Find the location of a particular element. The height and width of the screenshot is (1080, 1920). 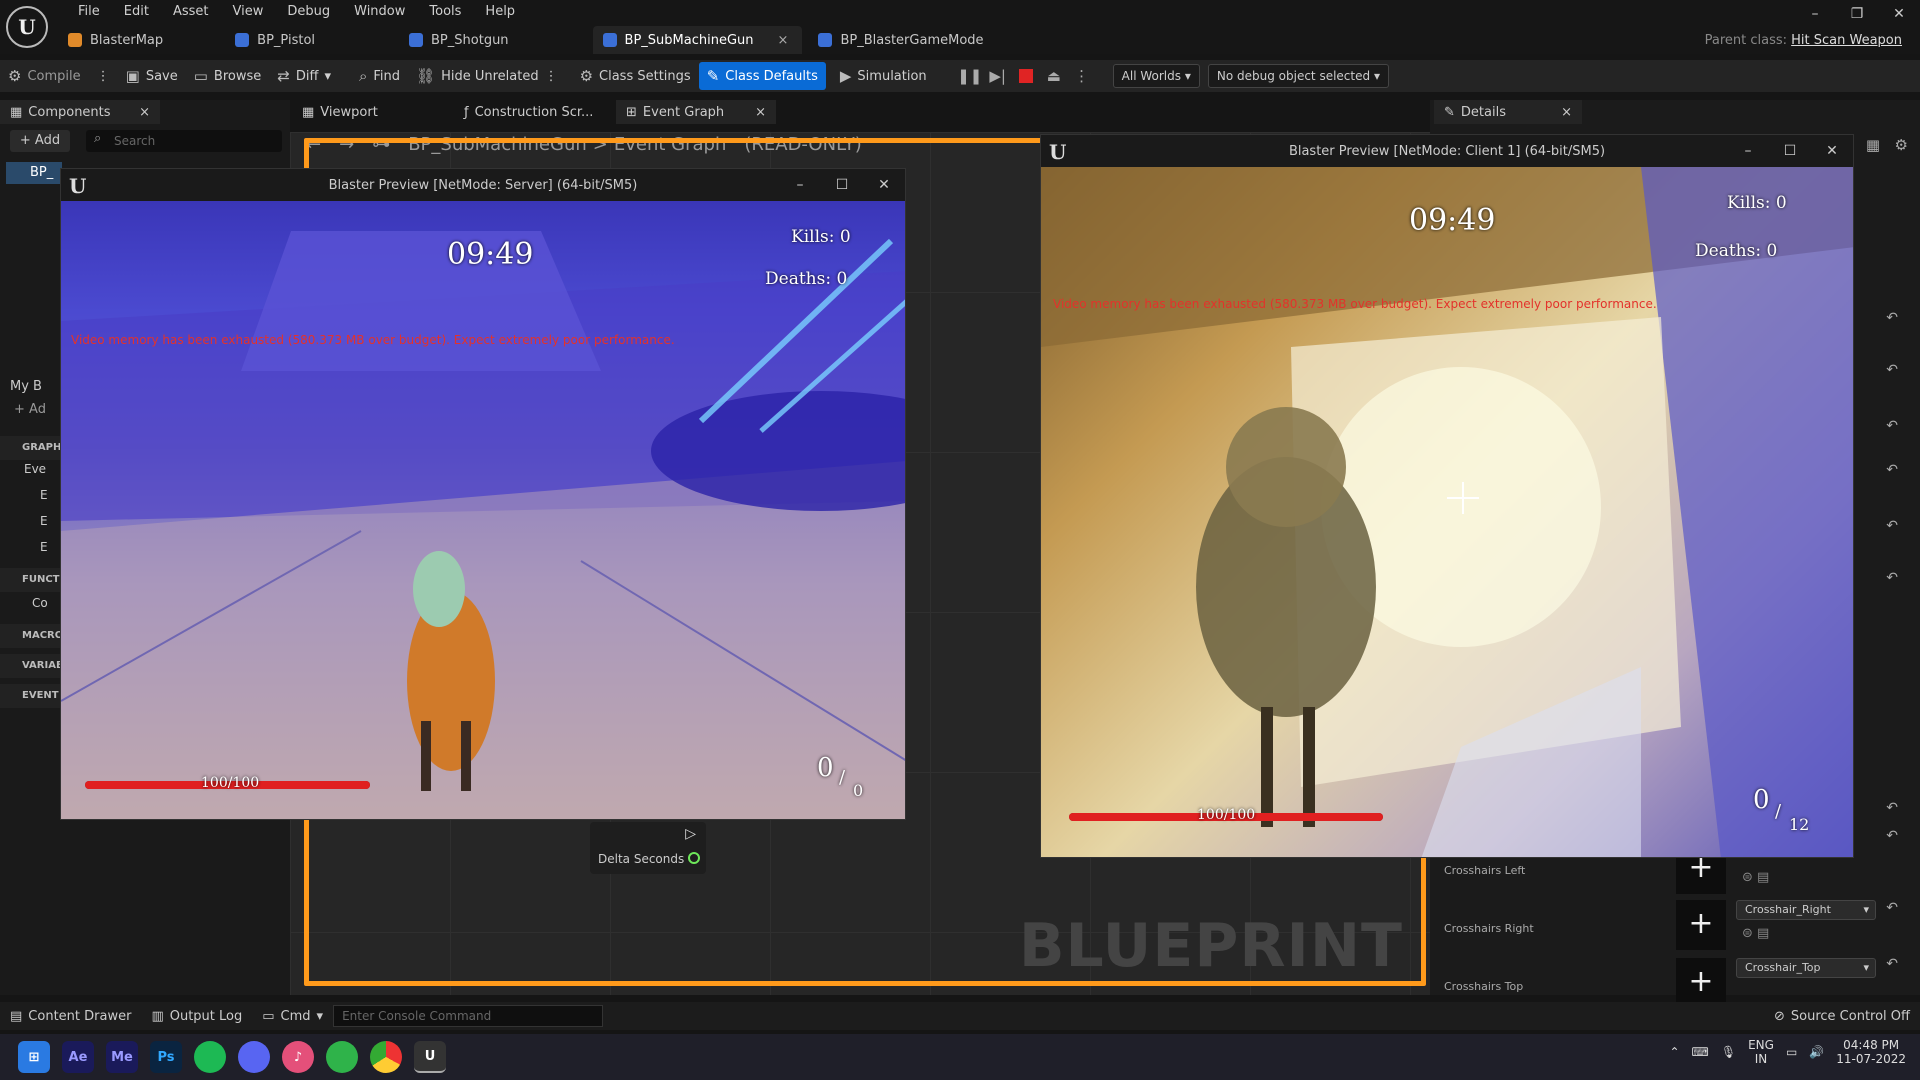

crosshair-right-combo: Crosshair_Right ▾ is located at coordinates (1806, 910).